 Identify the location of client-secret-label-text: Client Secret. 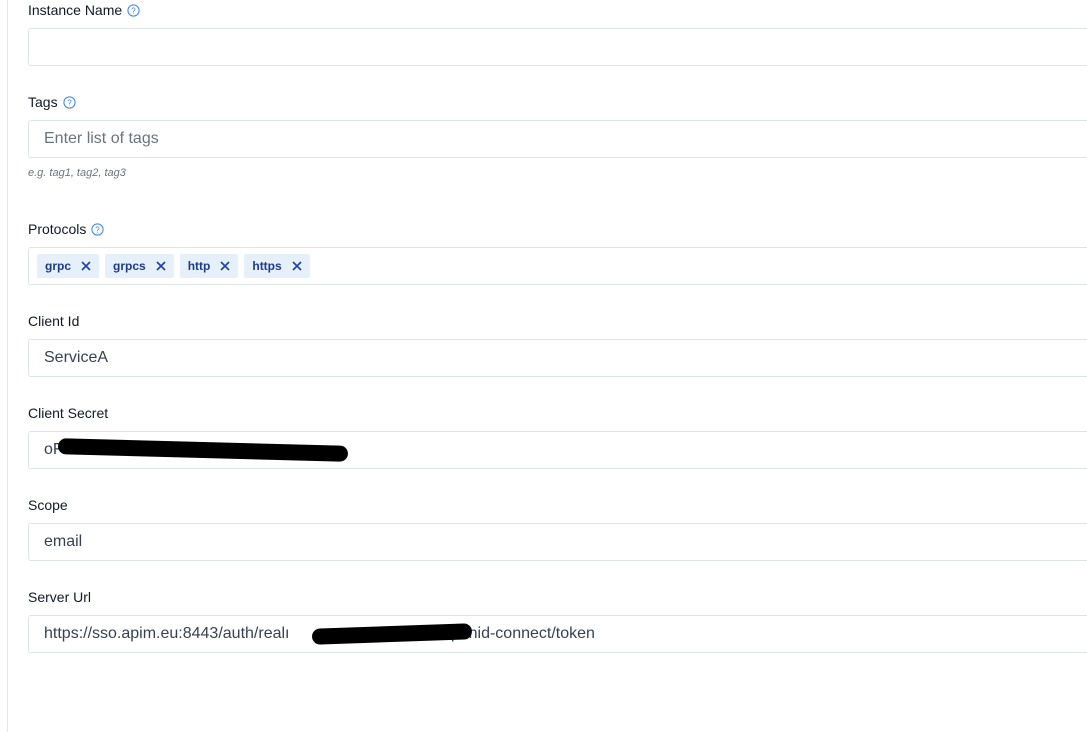
(68, 413).